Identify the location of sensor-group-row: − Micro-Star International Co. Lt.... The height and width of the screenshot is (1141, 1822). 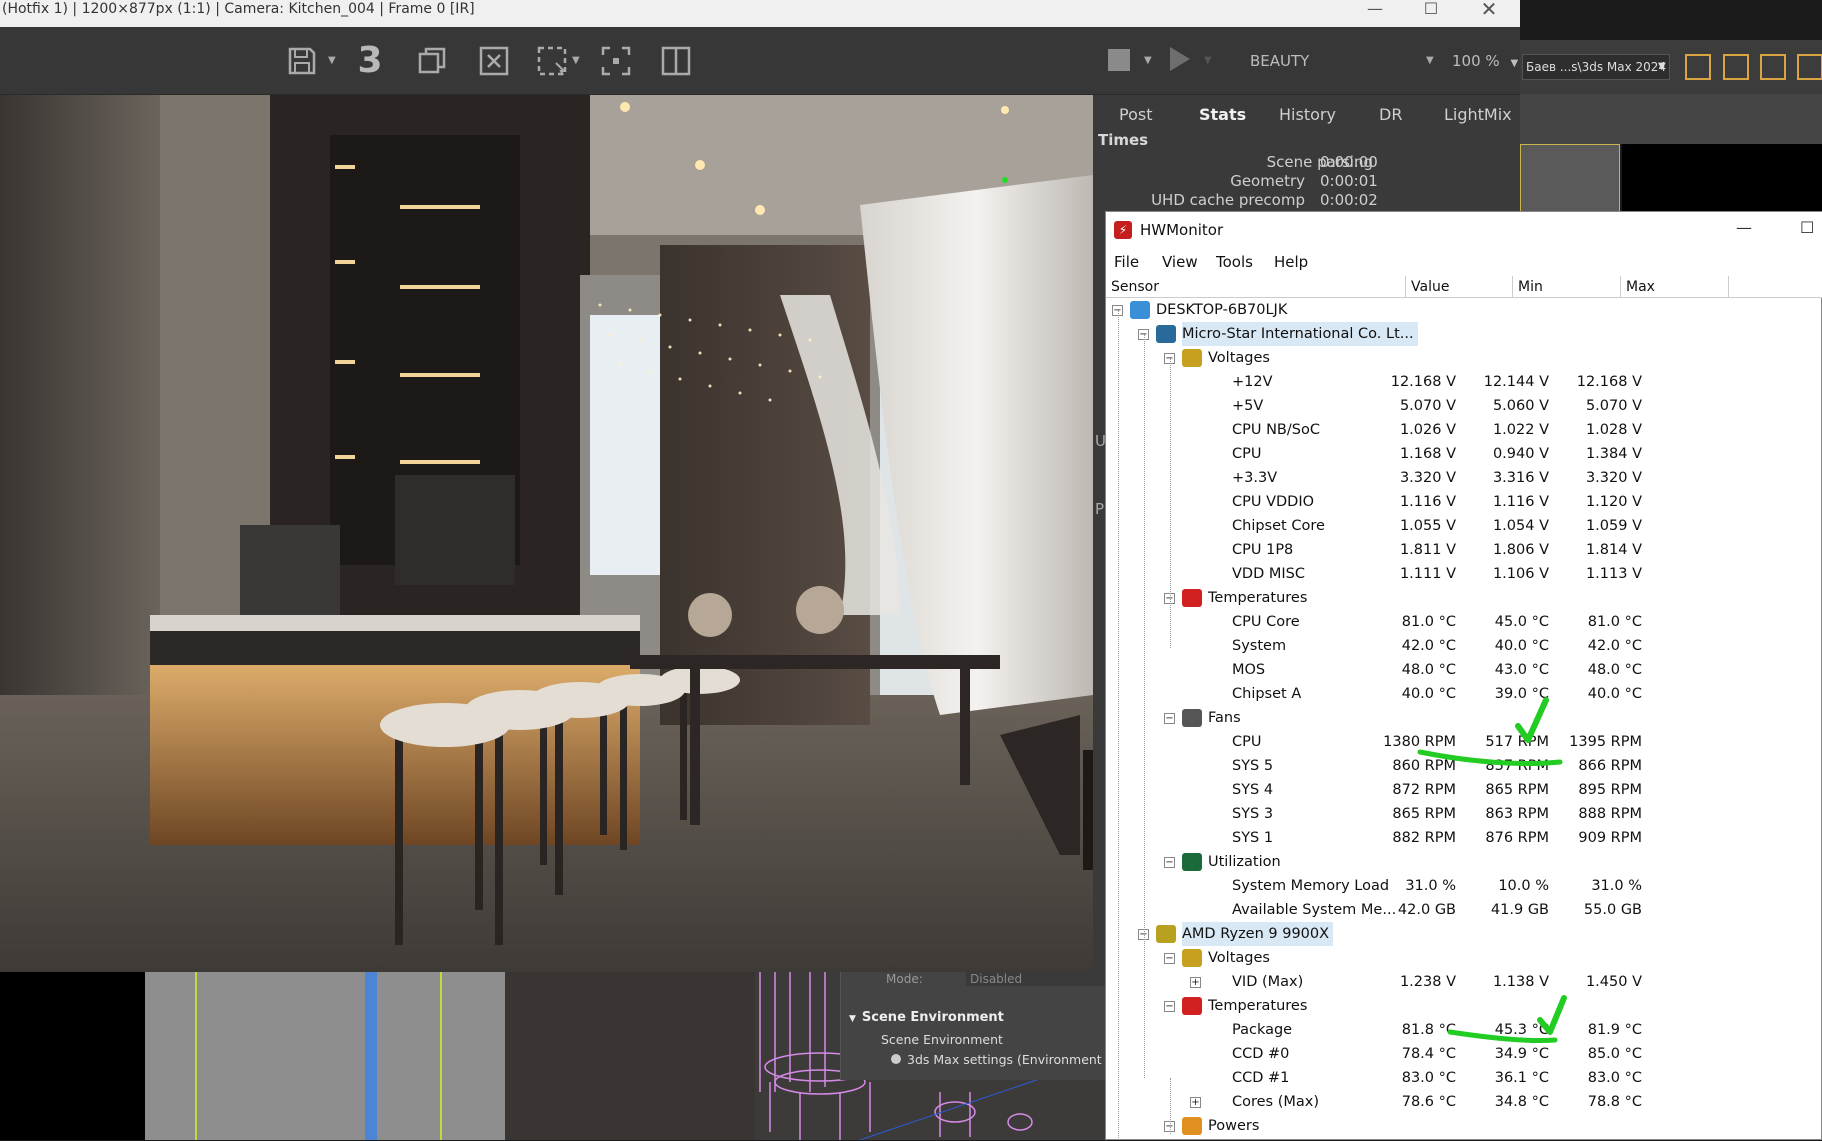
(1464, 334).